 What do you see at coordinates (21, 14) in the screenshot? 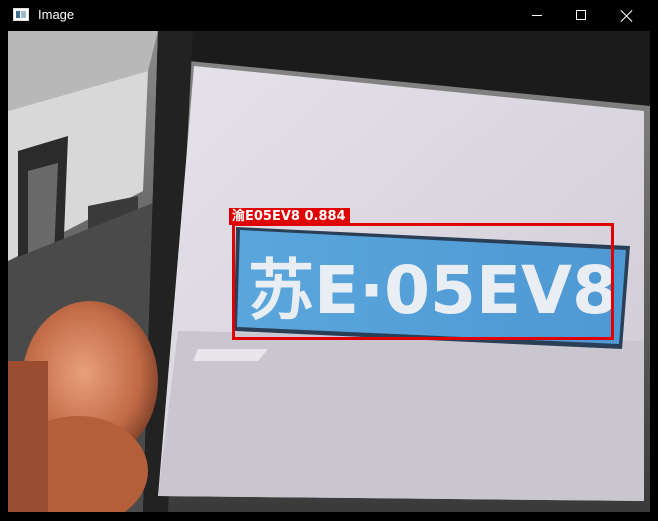
I see `image-window-icon` at bounding box center [21, 14].